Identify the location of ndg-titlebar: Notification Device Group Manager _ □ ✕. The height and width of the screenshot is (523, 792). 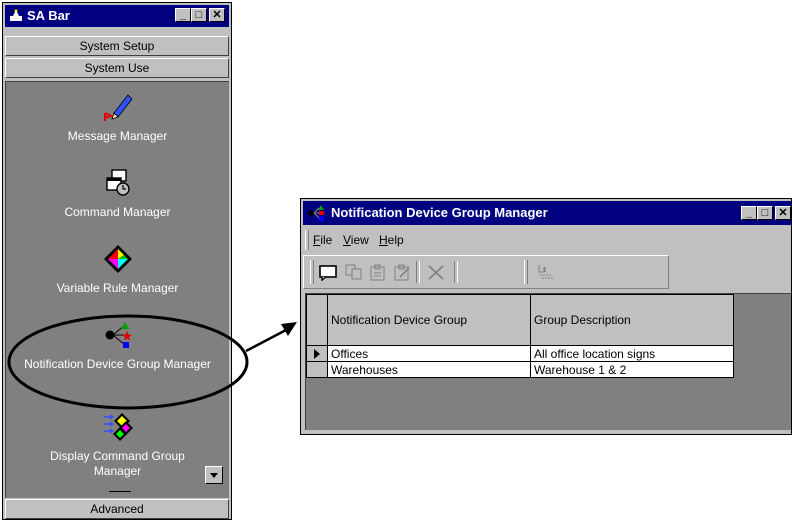
(547, 213).